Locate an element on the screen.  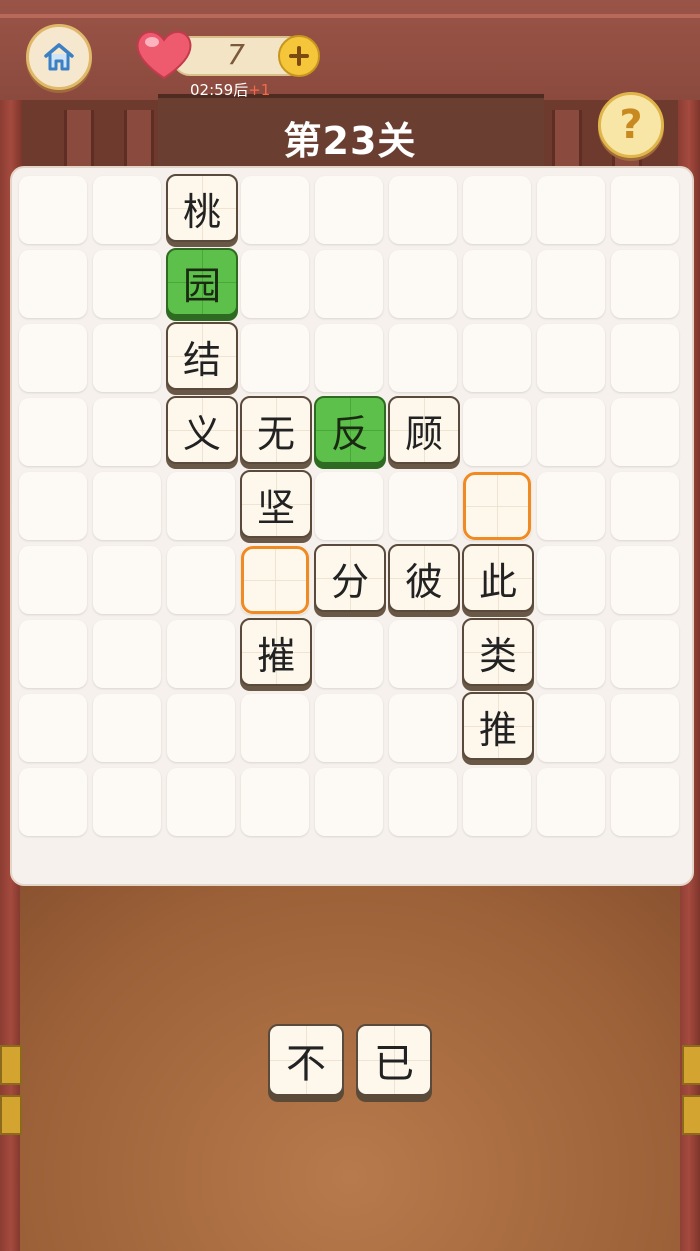
plus-icon is located at coordinates (299, 56).